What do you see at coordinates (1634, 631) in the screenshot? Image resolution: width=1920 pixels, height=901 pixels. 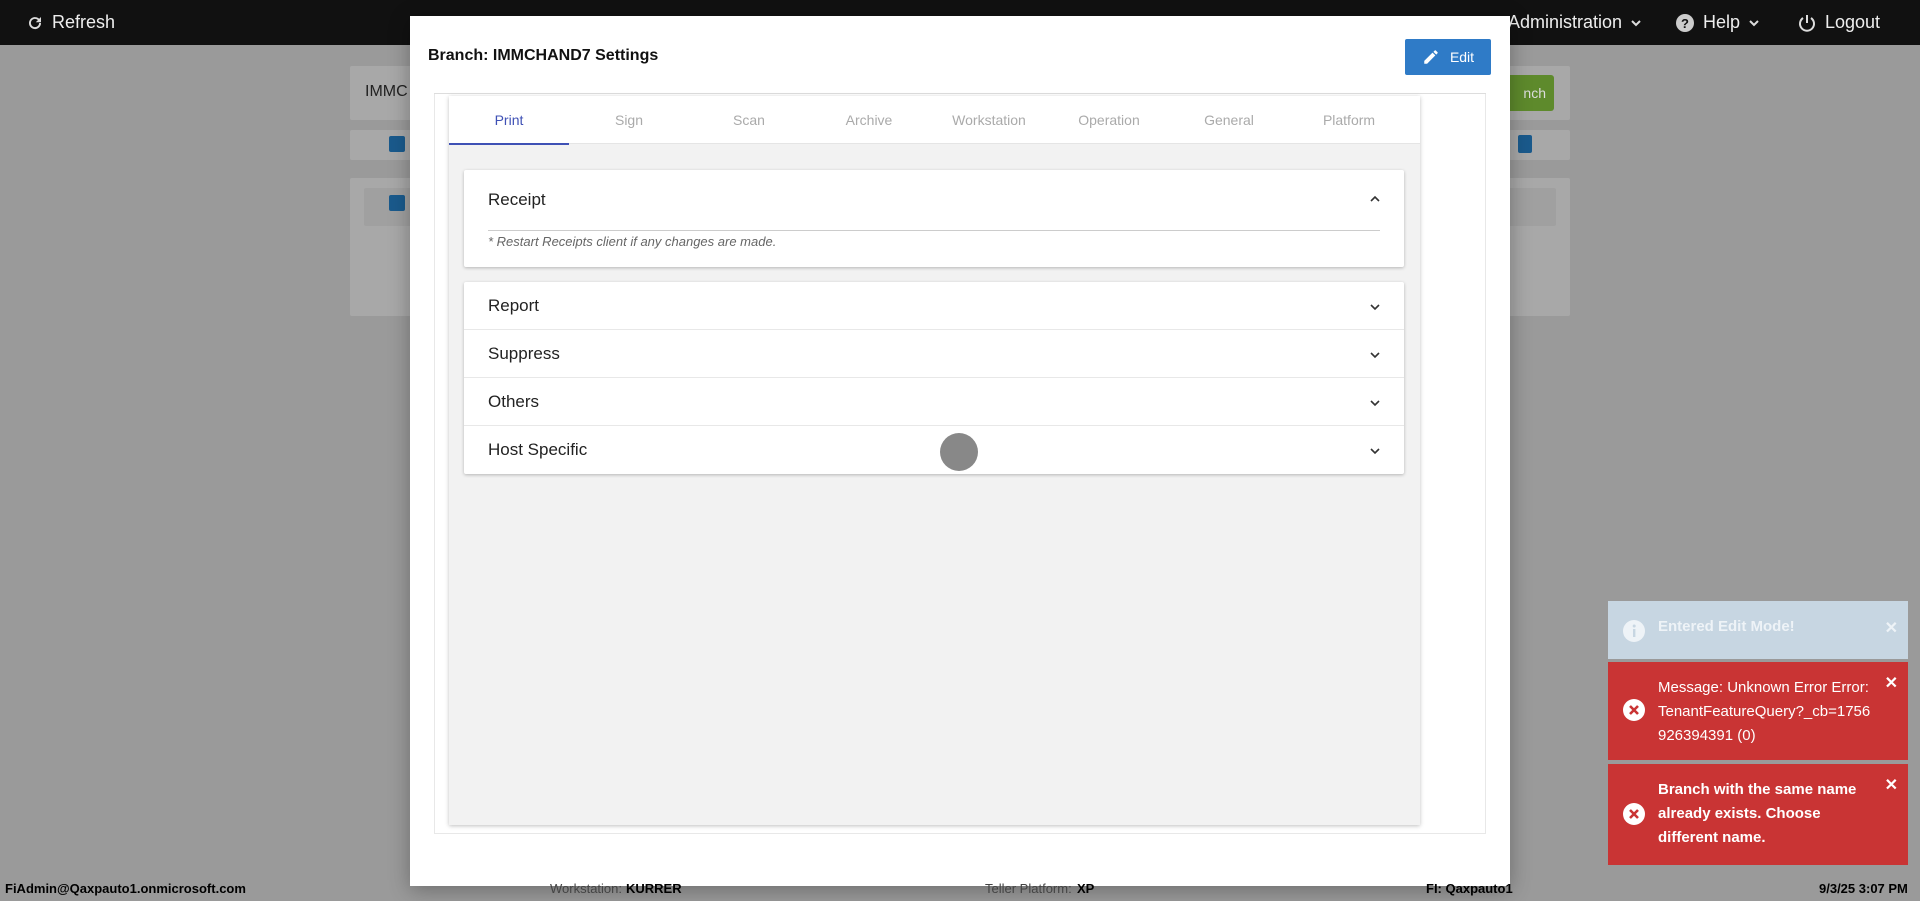 I see `info-icon` at bounding box center [1634, 631].